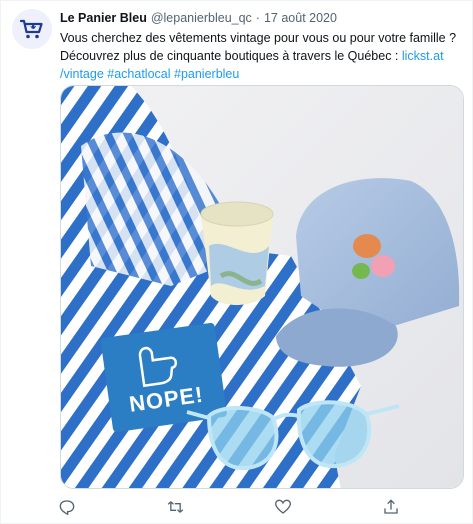  Describe the element at coordinates (261, 507) in the screenshot. I see `tweet-actions` at that location.